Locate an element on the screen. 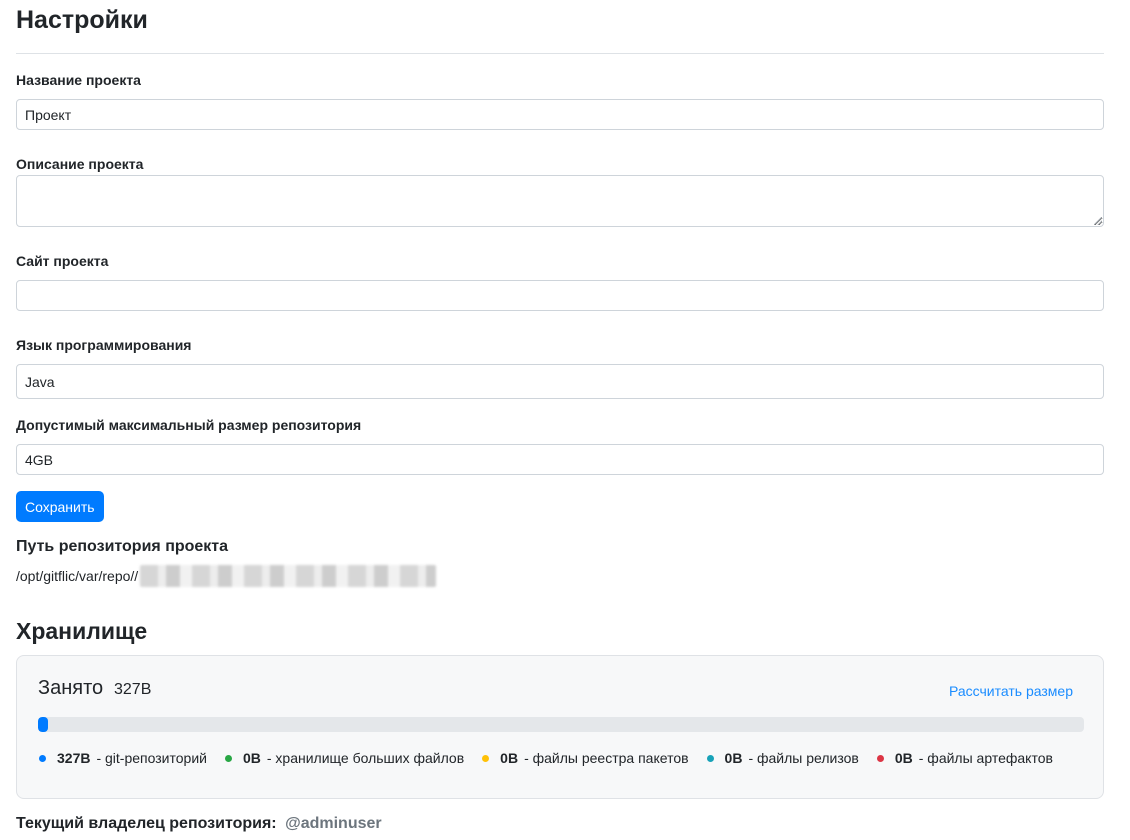 This screenshot has width=1130, height=840. project-site-input is located at coordinates (560, 295).